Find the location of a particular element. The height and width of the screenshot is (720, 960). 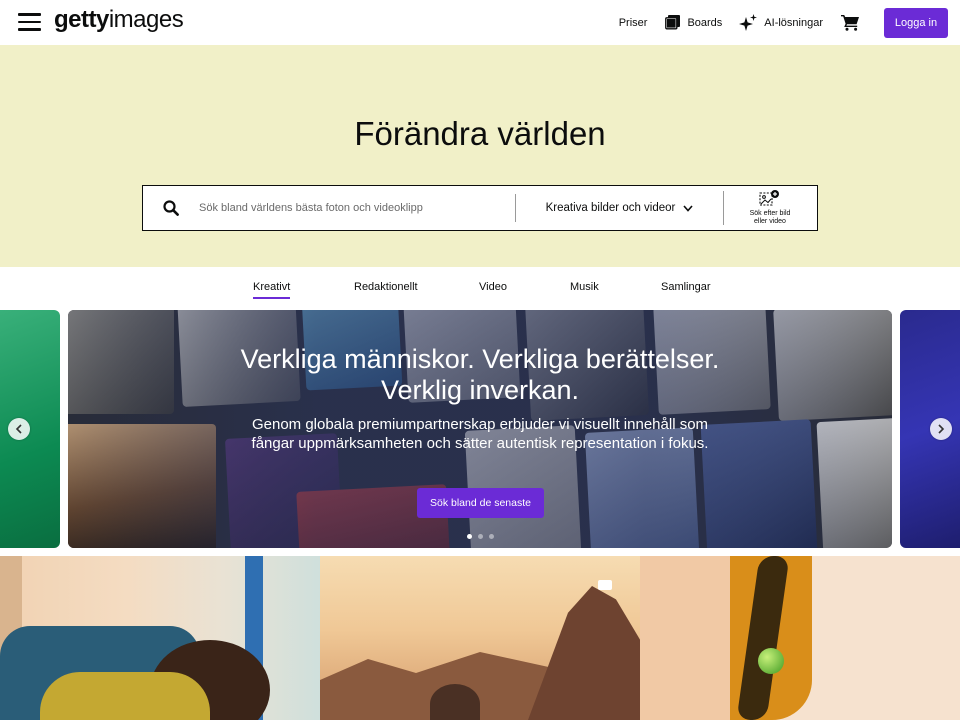

search-latest-button: Sök bland de senaste is located at coordinates (480, 503).